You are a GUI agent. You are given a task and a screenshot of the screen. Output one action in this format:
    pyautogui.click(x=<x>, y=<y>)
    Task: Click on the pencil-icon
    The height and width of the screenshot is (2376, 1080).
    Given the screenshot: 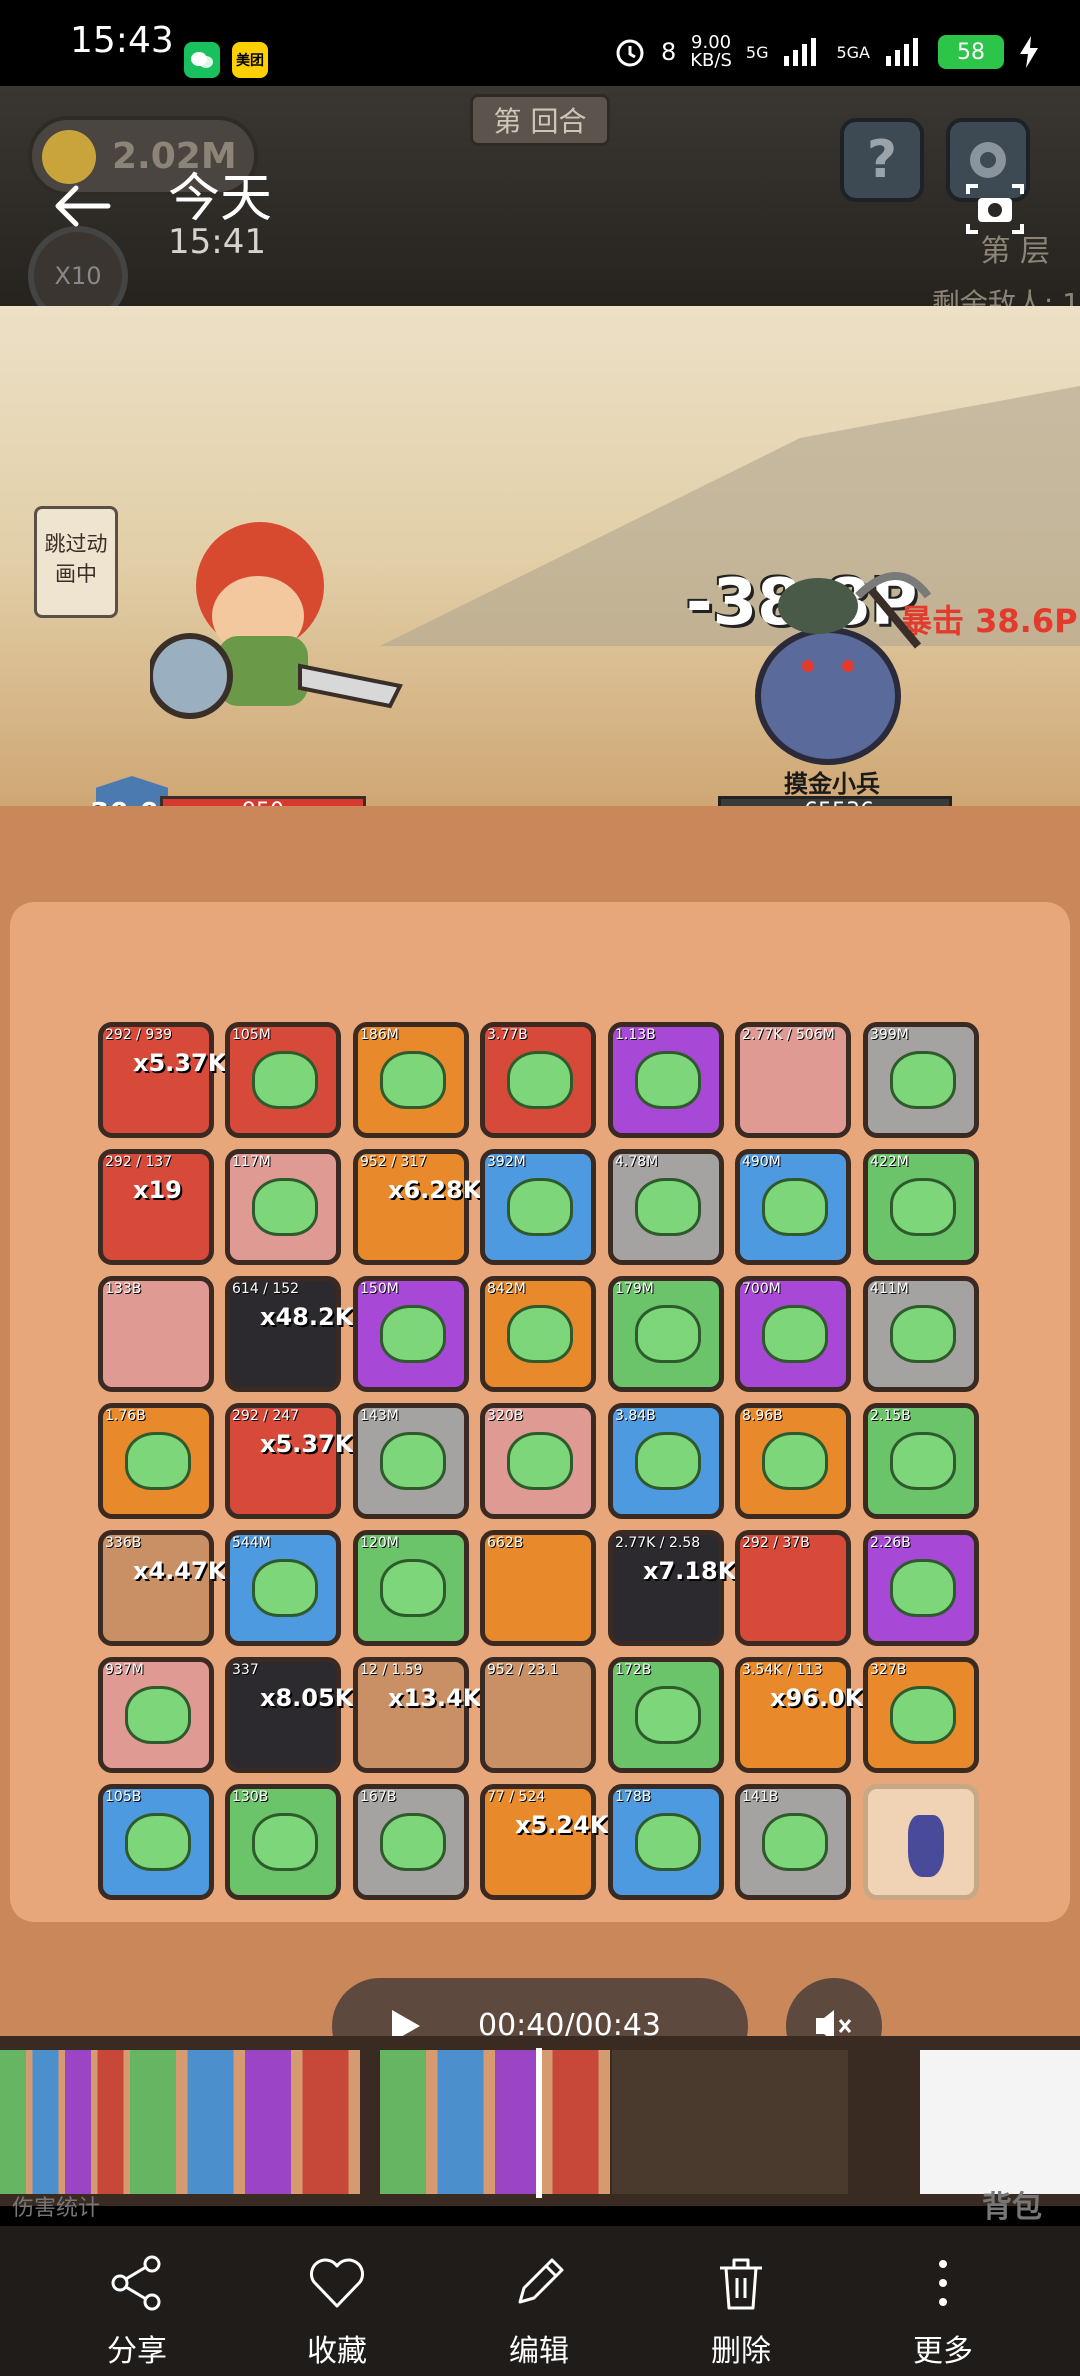 What is the action you would take?
    pyautogui.click(x=541, y=2281)
    